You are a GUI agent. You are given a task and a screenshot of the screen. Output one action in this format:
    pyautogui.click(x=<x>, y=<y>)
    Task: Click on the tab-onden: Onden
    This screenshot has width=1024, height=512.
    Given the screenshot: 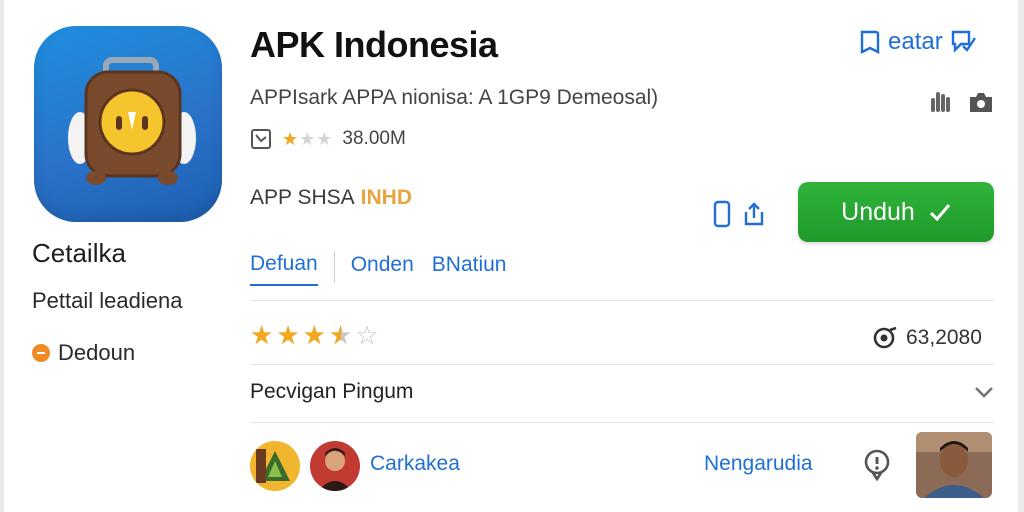 What is the action you would take?
    pyautogui.click(x=382, y=267)
    